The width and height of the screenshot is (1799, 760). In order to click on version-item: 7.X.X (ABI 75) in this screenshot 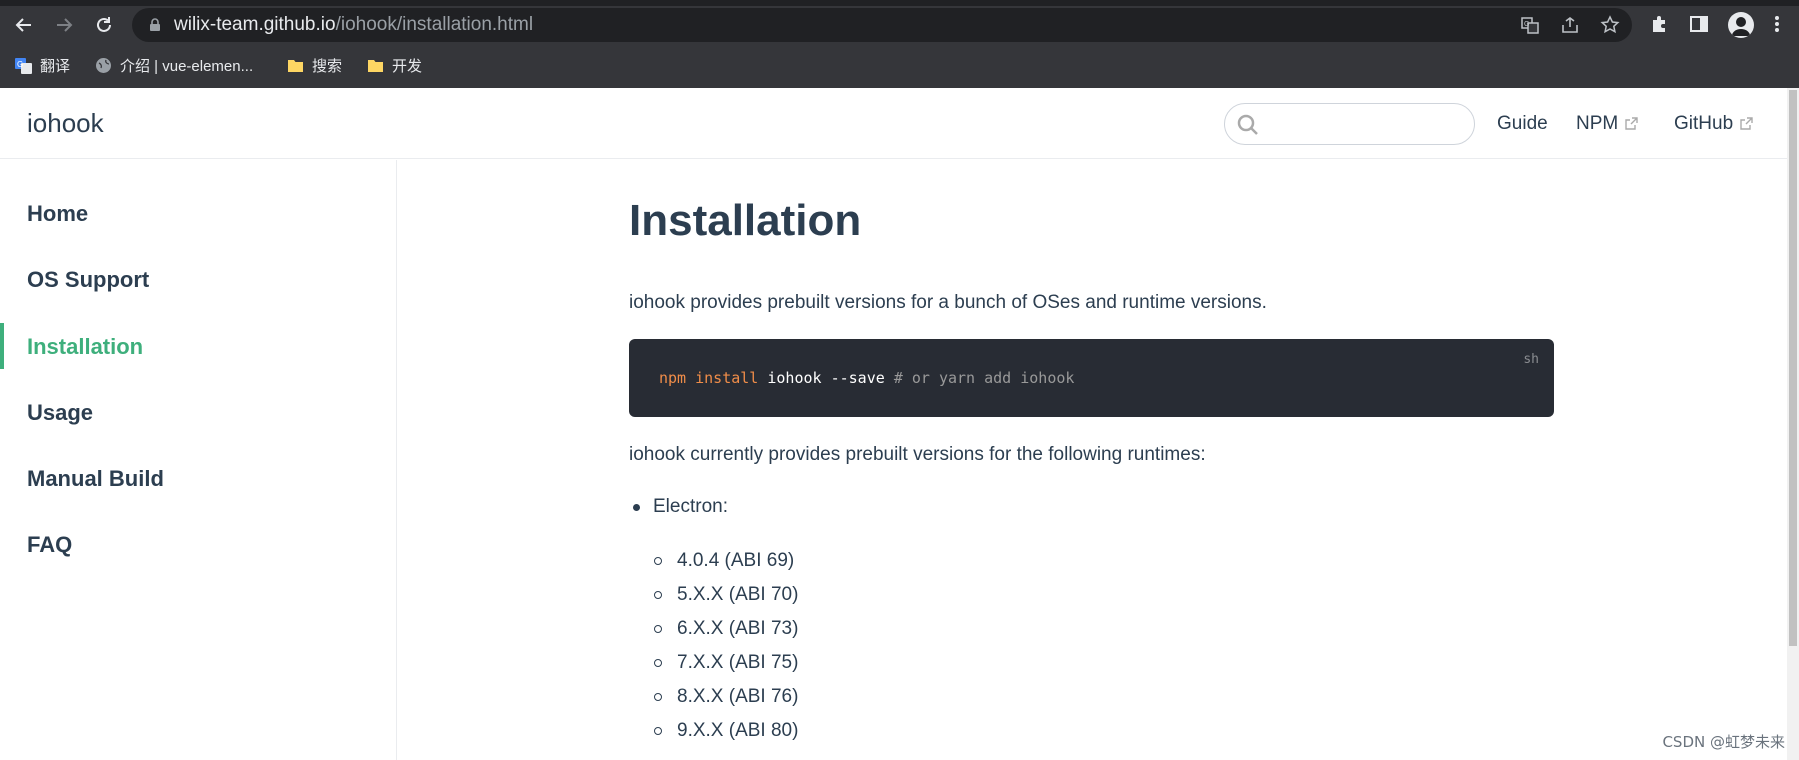, I will do `click(738, 662)`.